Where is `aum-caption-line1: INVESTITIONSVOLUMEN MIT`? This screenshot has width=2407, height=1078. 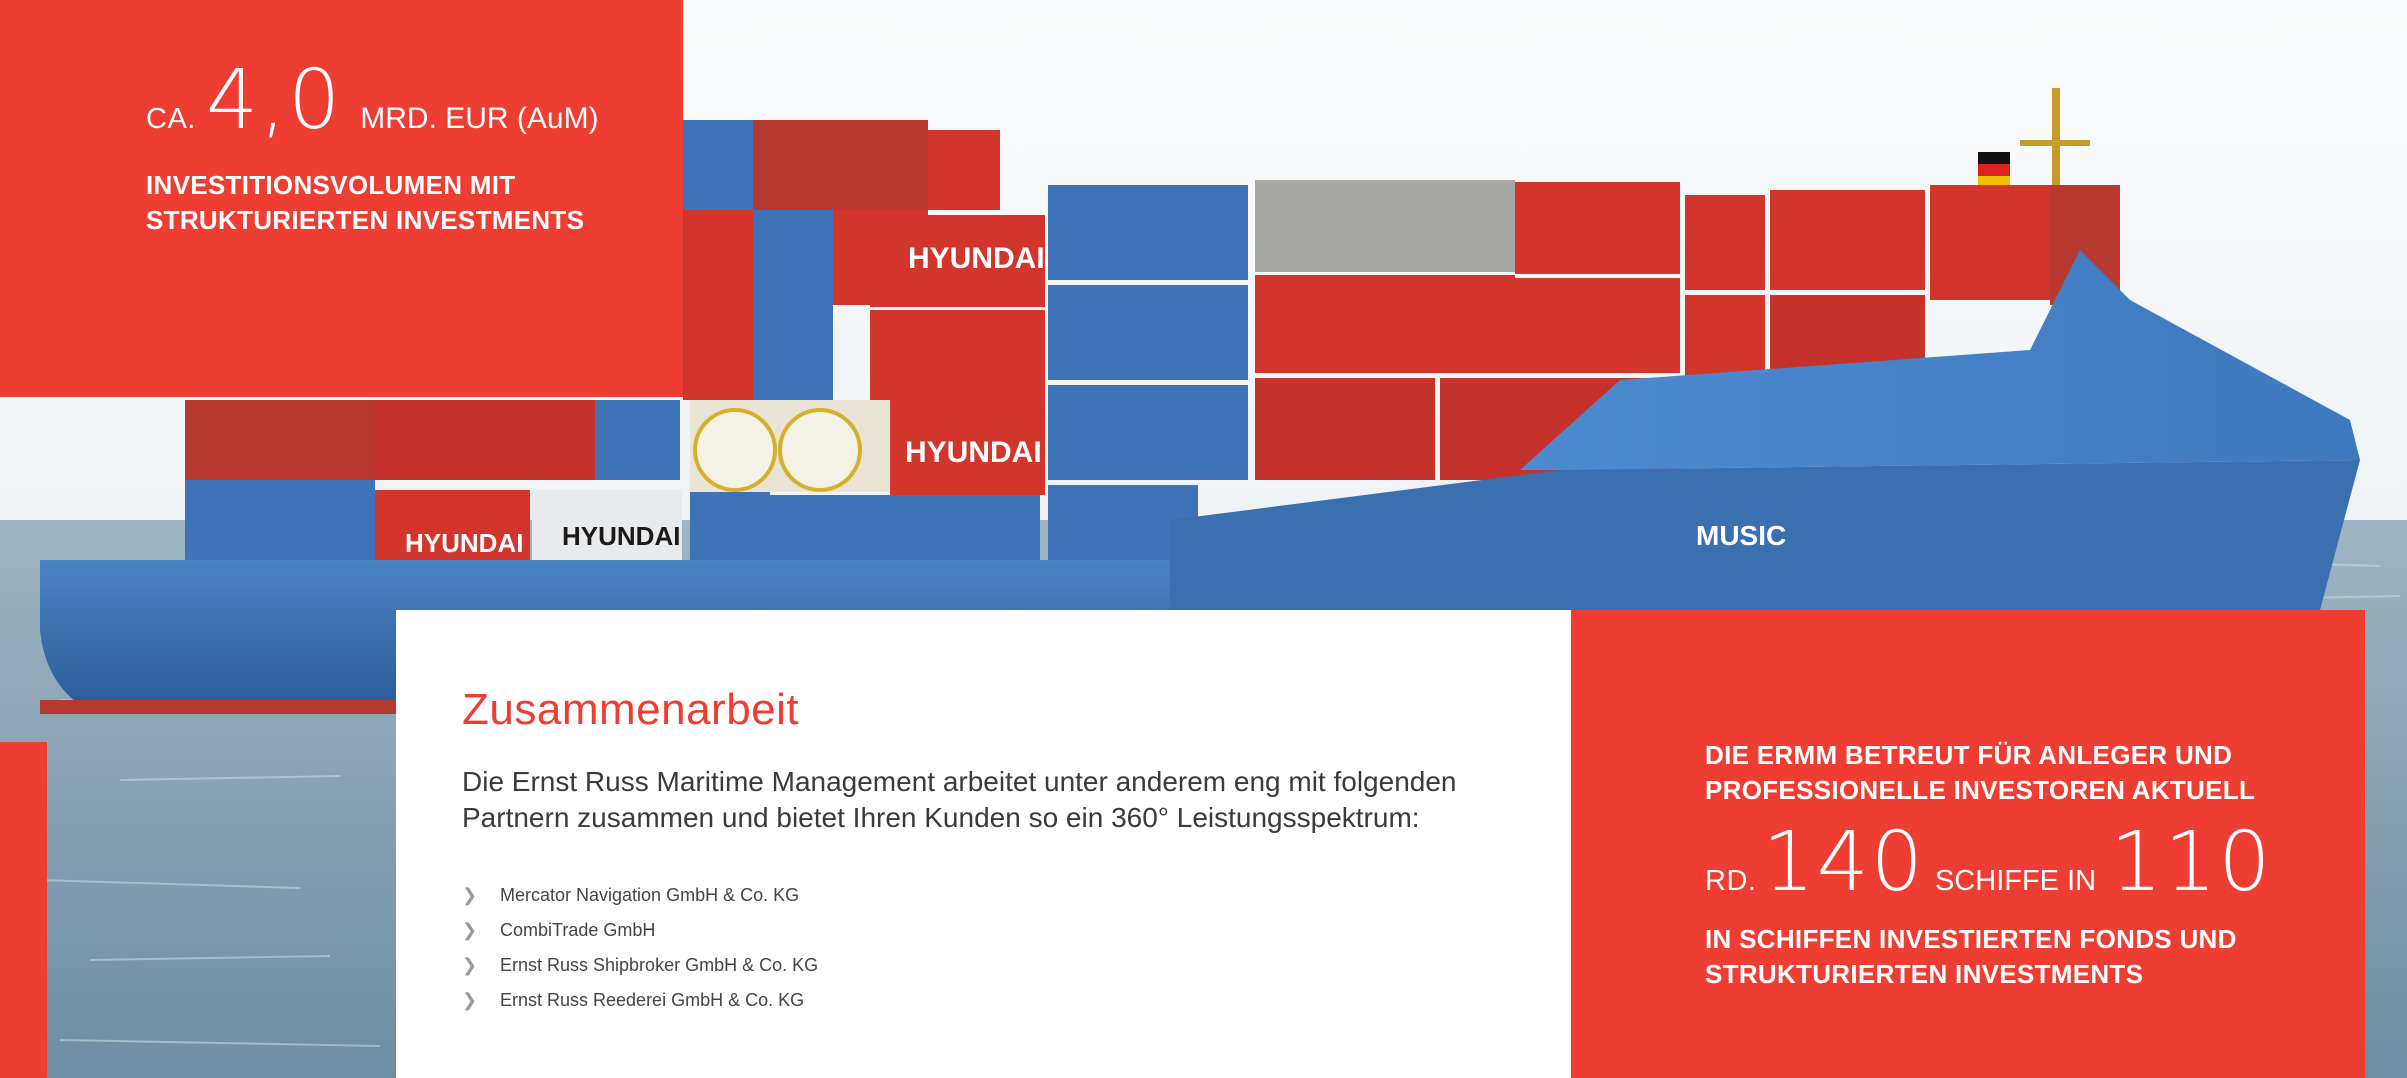
aum-caption-line1: INVESTITIONSVOLUMEN MIT is located at coordinates (331, 185).